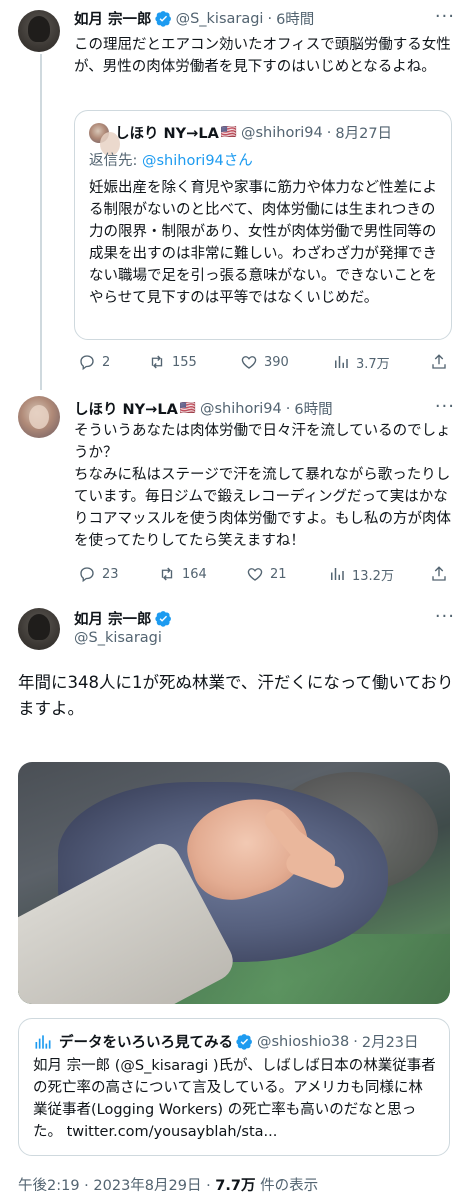 The image size is (469, 1200). I want to click on view-count: 7.7万, so click(235, 1186).